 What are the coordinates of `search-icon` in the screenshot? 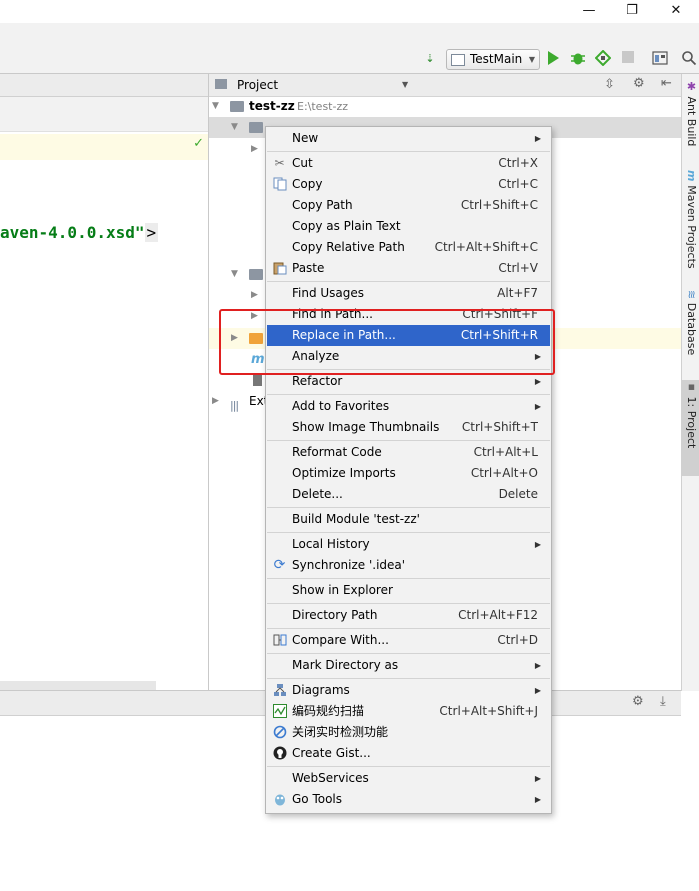 It's located at (689, 59).